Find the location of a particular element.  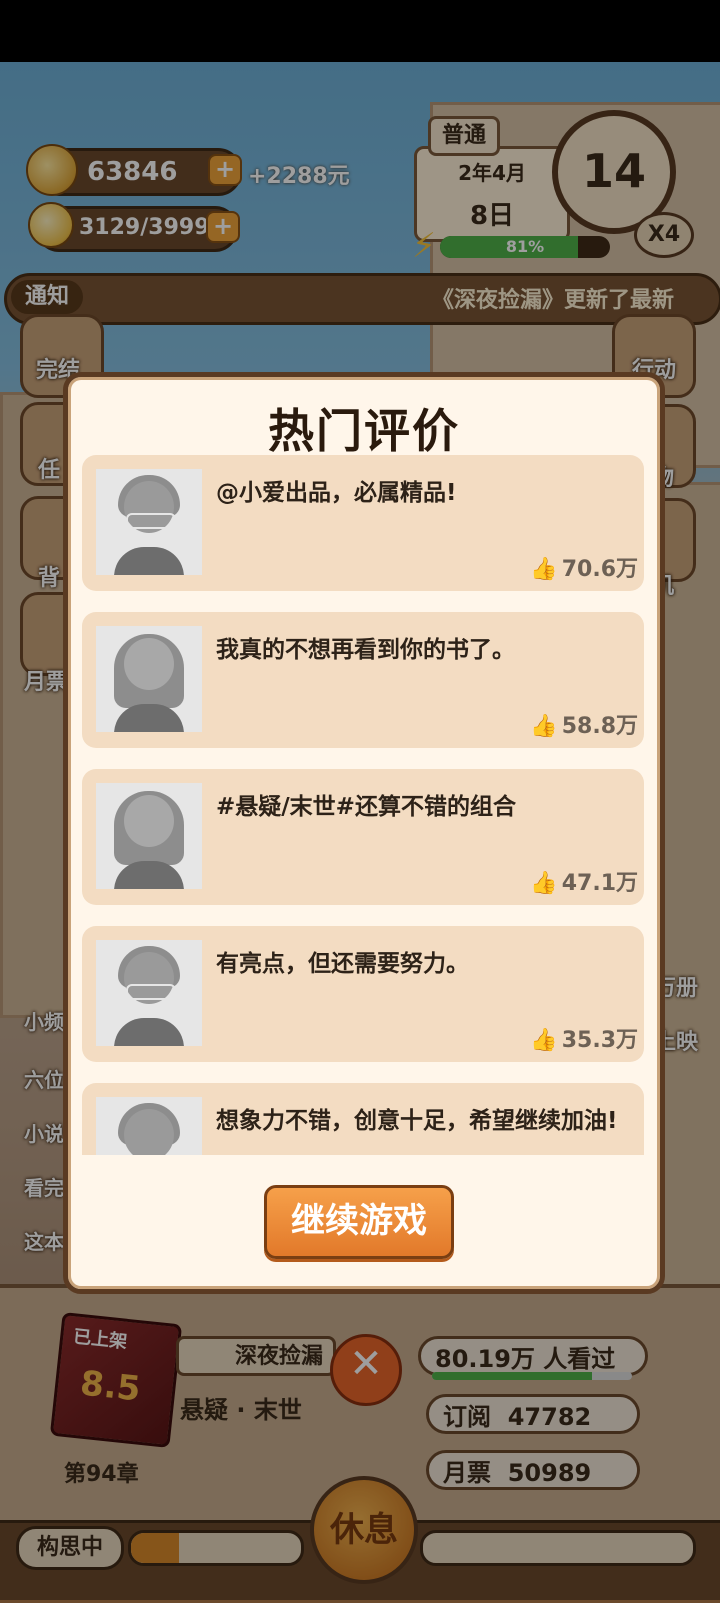

modal-title: 热门评价 is located at coordinates (364, 431).